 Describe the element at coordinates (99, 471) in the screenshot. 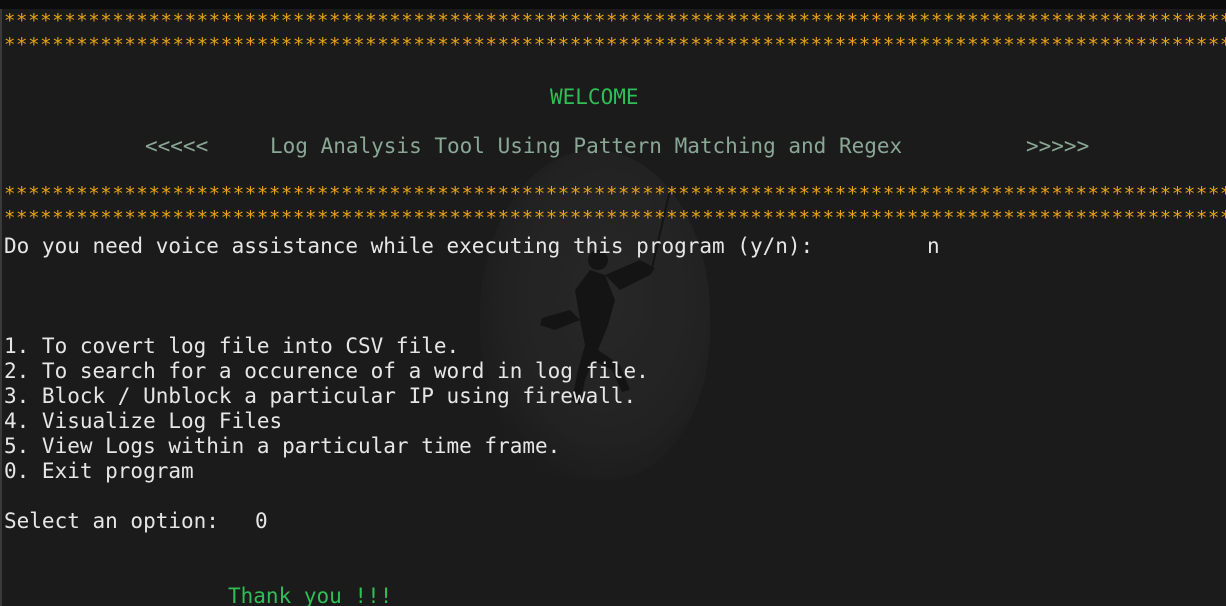

I see `menu-item: 0. Exit program` at that location.